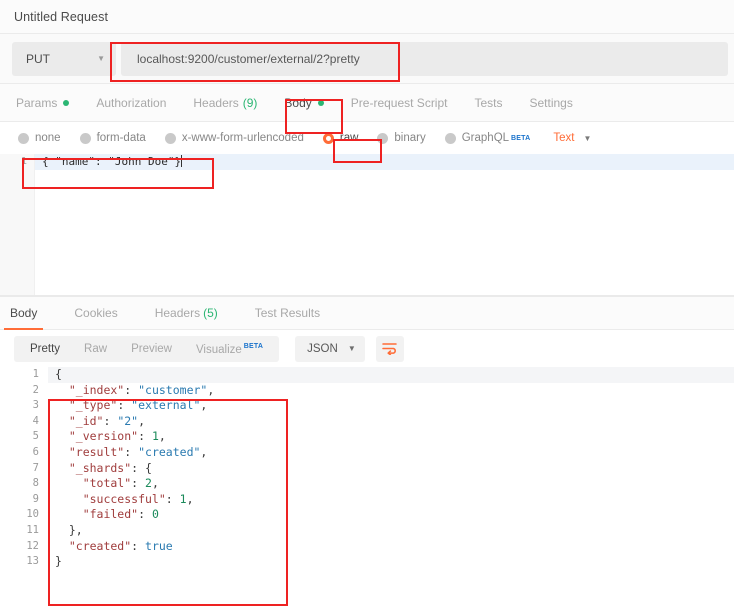  What do you see at coordinates (287, 313) in the screenshot?
I see `response-tab-test-results: Test Results` at bounding box center [287, 313].